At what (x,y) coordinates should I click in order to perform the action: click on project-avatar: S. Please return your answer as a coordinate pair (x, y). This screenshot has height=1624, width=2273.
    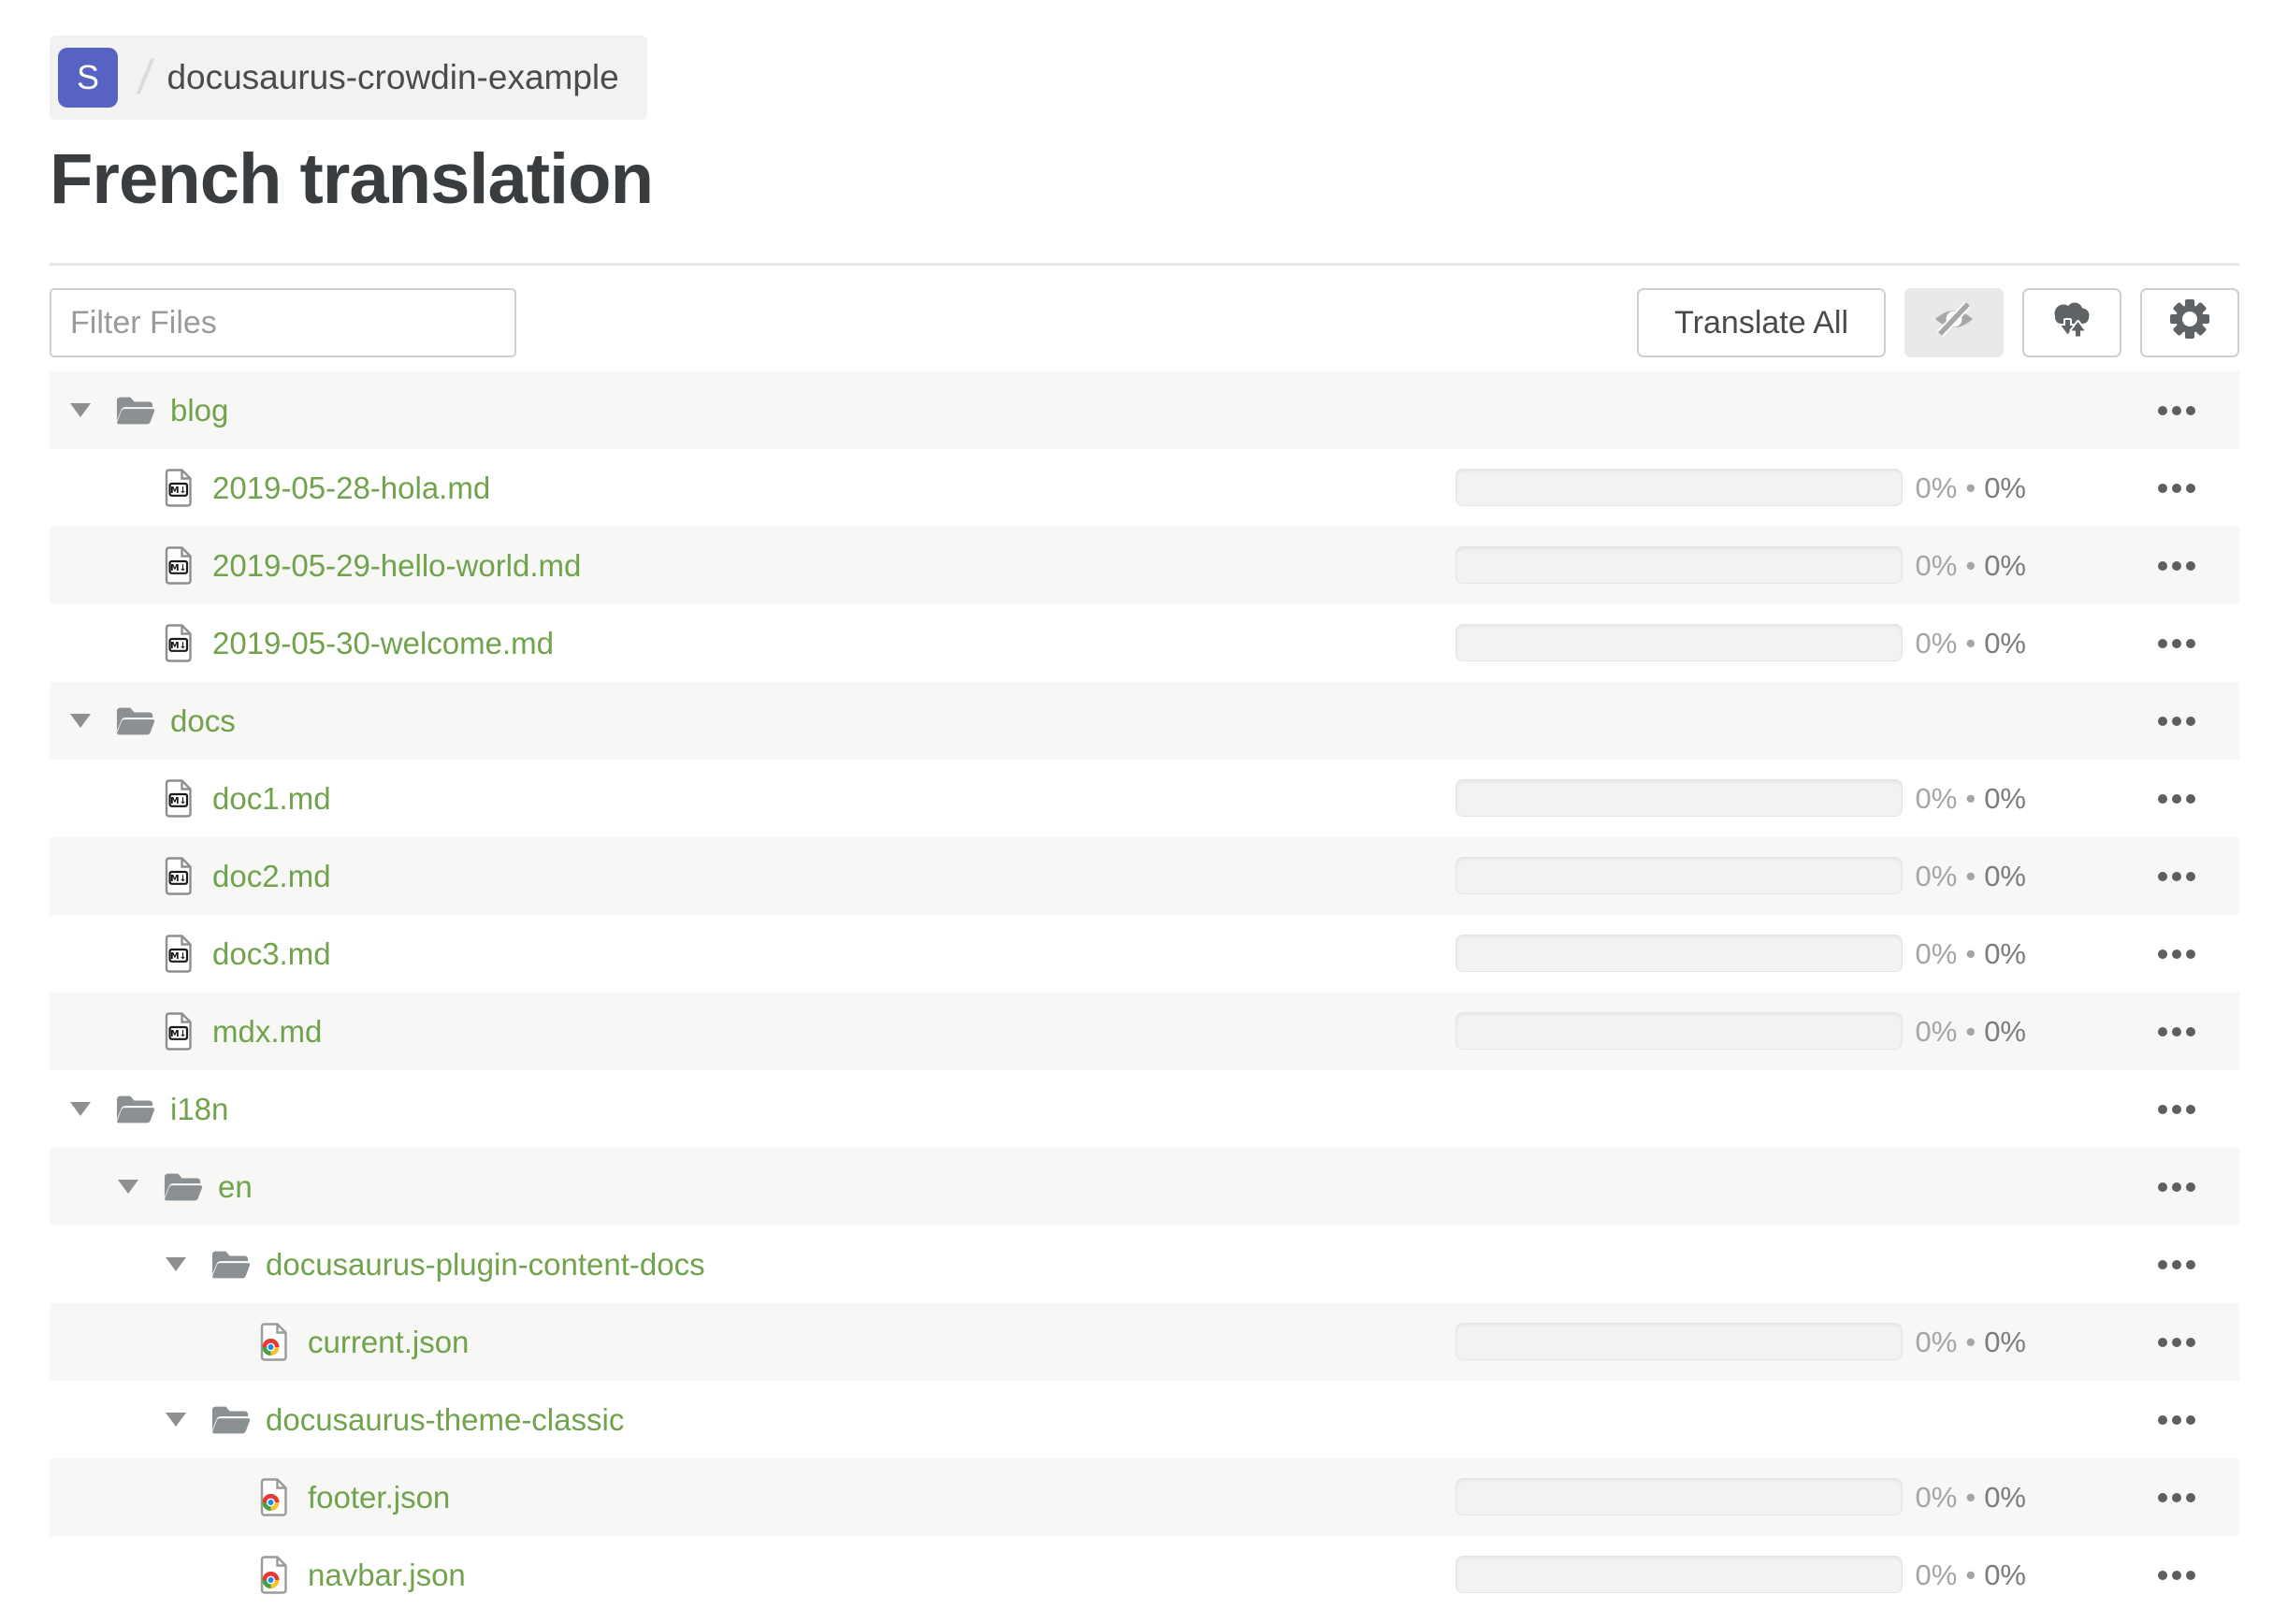
    Looking at the image, I should click on (88, 78).